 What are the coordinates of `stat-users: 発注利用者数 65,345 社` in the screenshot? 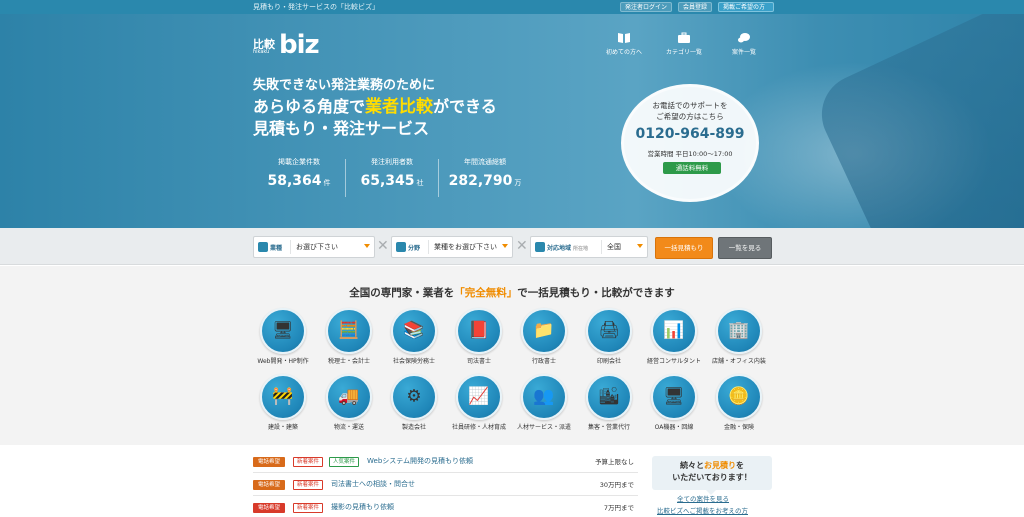 It's located at (392, 173).